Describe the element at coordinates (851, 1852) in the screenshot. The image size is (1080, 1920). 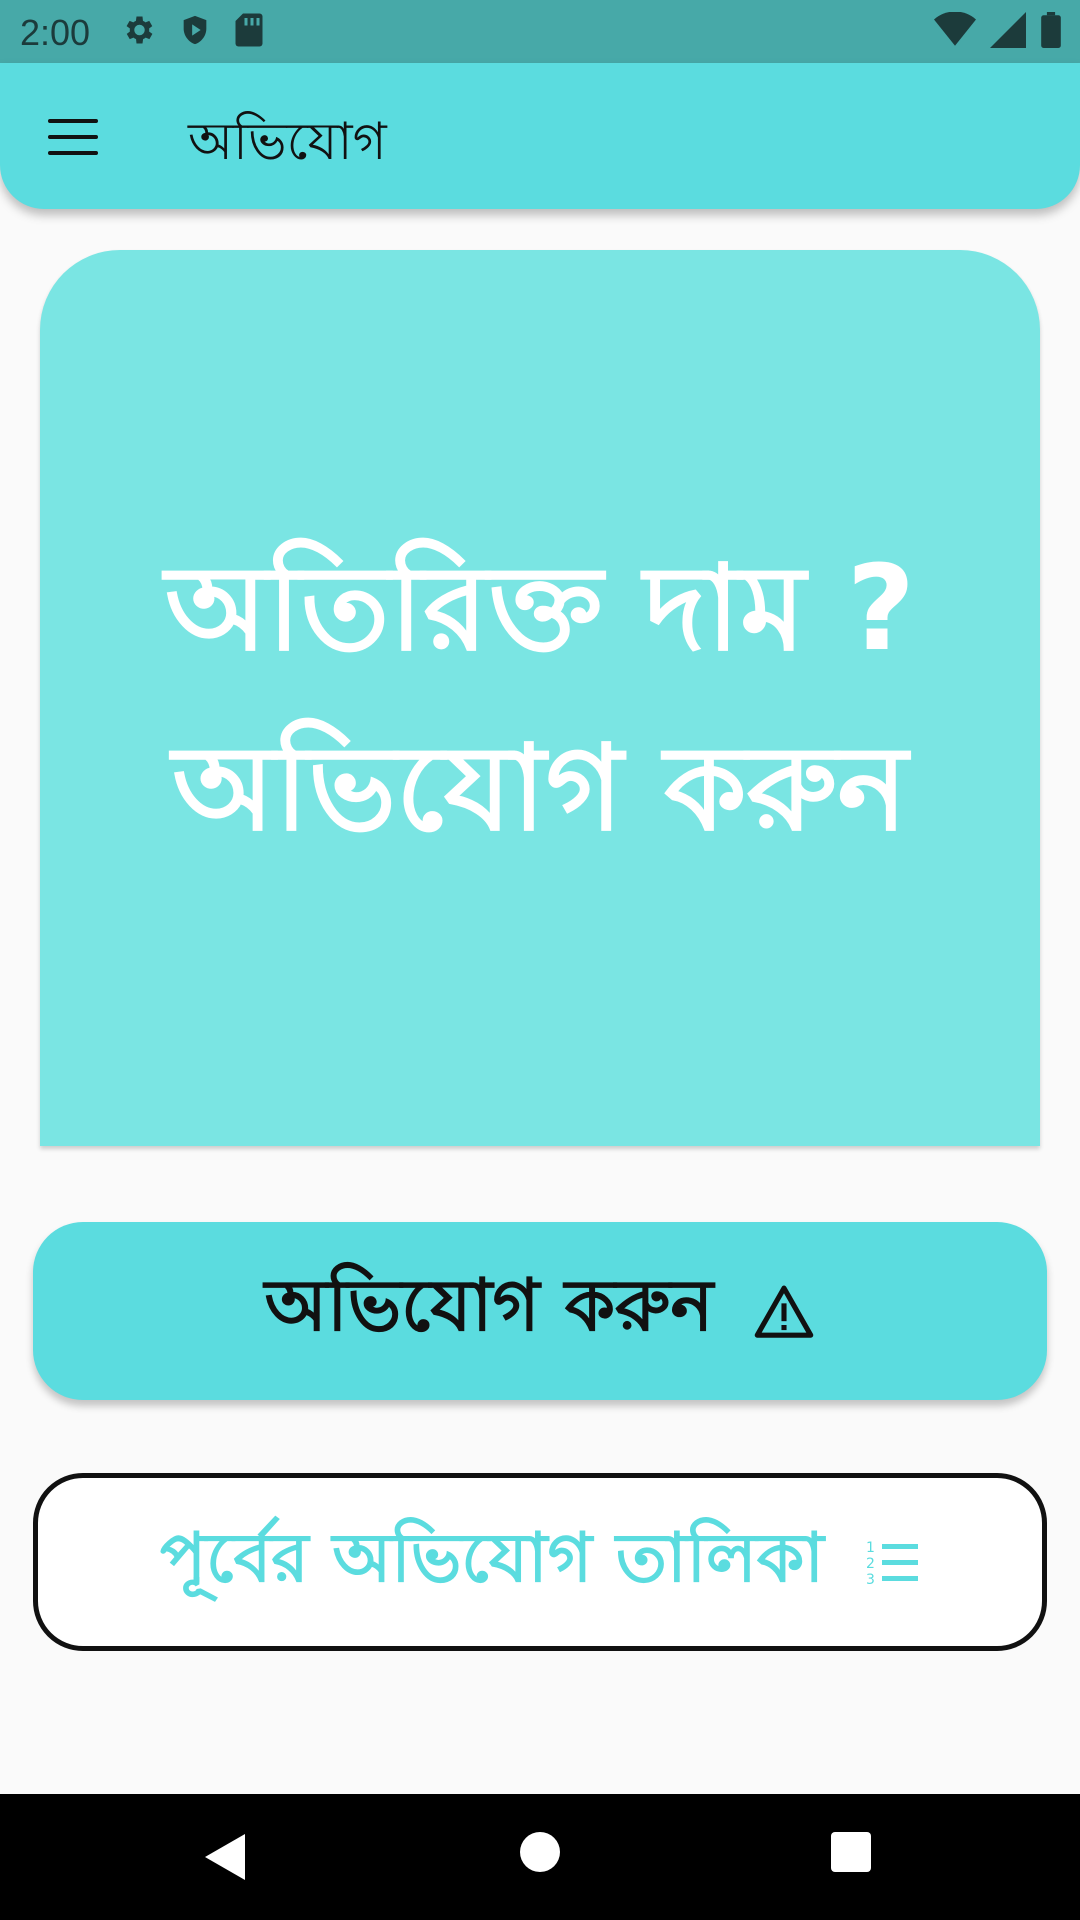
I see `recent-apps-icon` at that location.